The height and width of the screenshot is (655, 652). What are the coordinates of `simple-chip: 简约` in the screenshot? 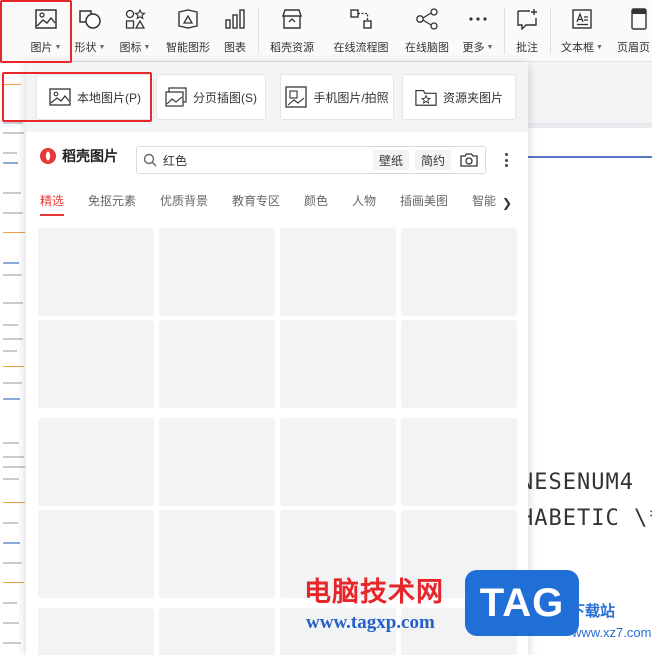 It's located at (432, 160).